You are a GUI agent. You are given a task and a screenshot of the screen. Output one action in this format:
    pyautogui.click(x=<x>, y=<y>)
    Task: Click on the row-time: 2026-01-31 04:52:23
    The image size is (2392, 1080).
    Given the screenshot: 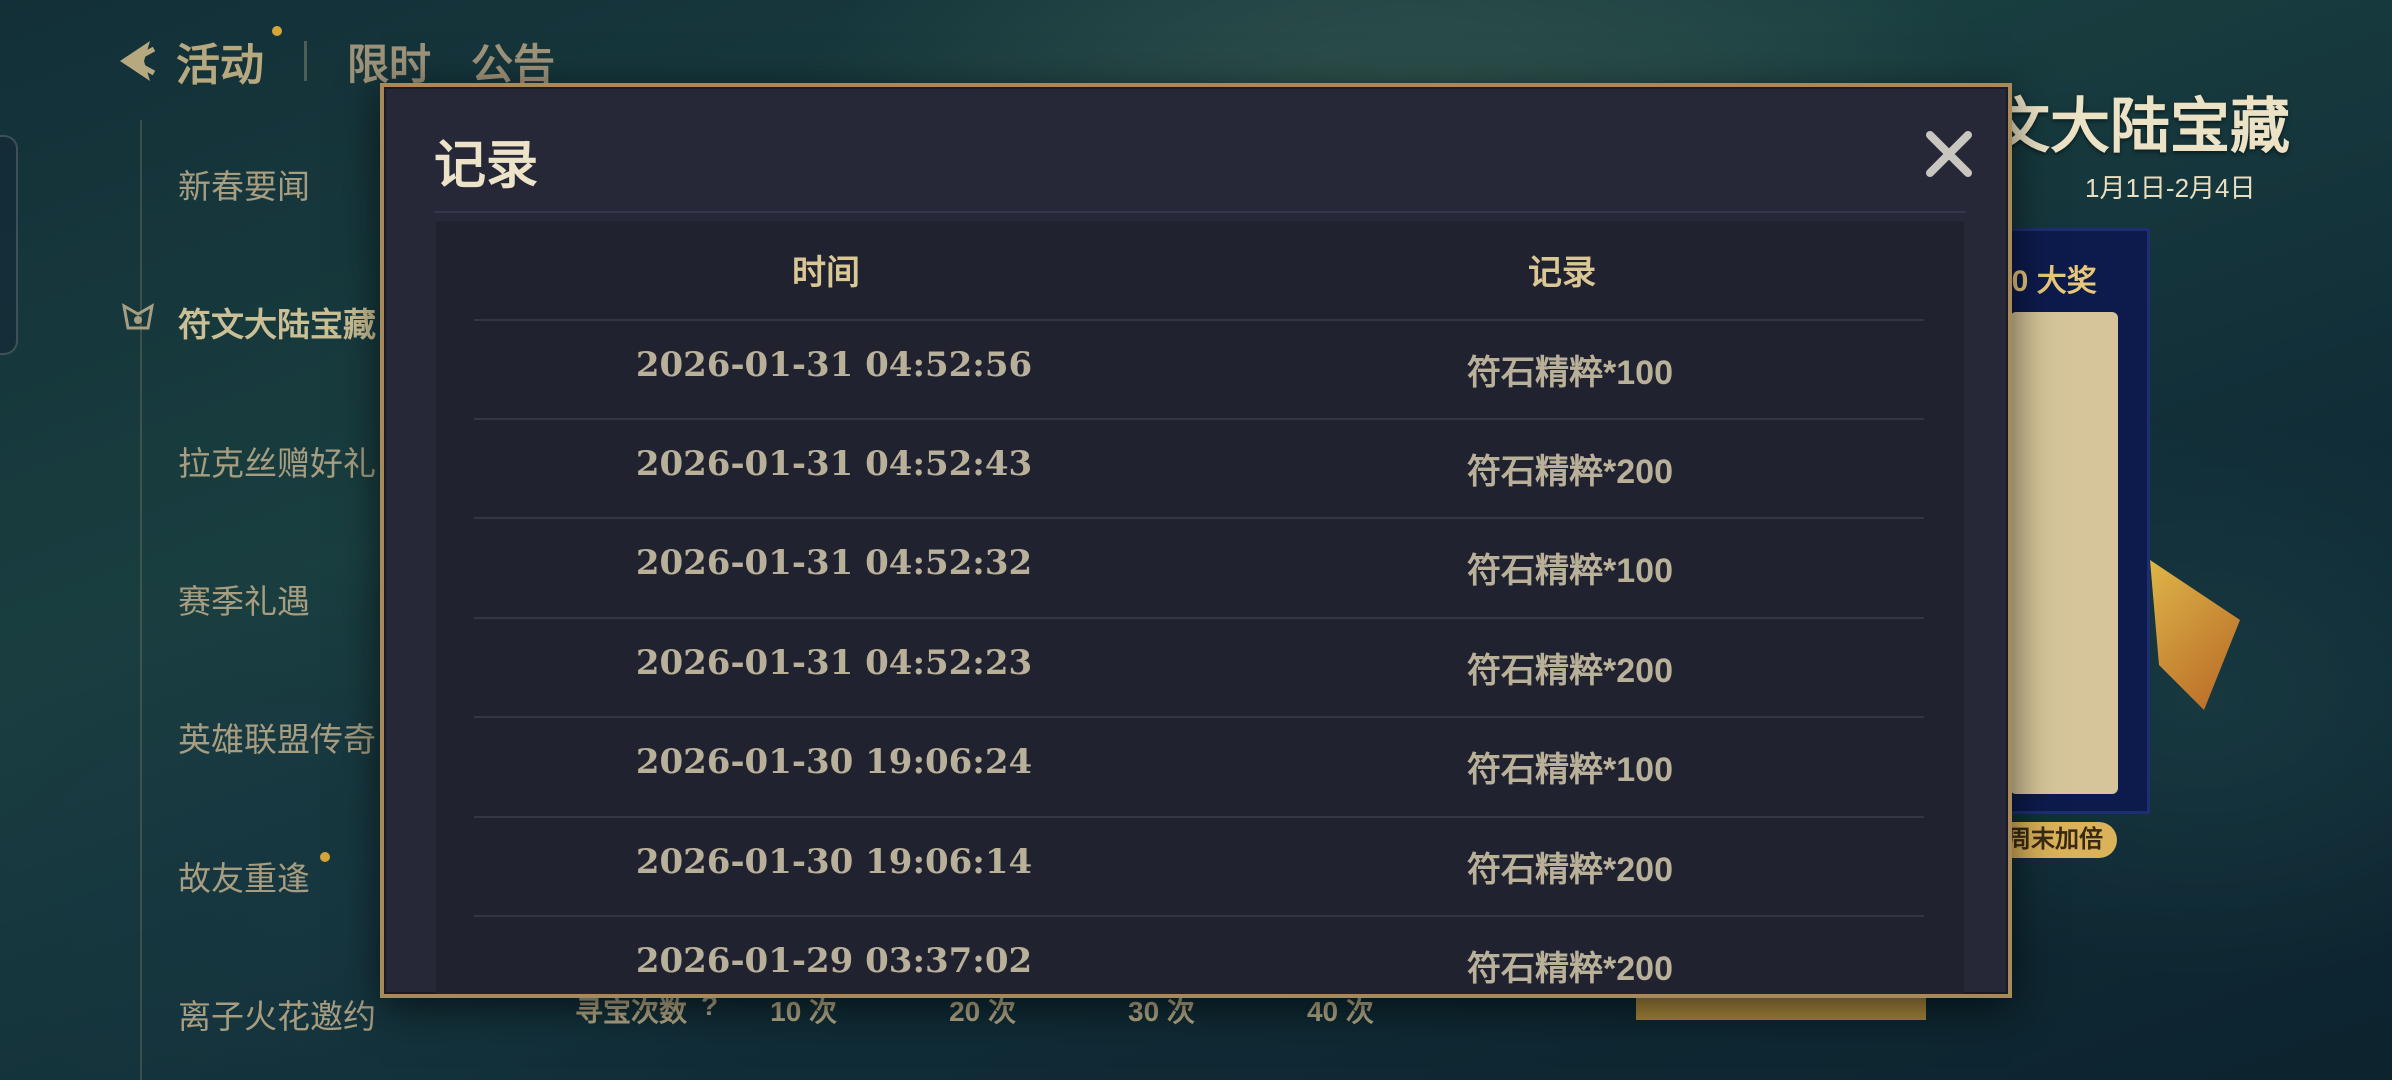 What is the action you would take?
    pyautogui.click(x=834, y=663)
    